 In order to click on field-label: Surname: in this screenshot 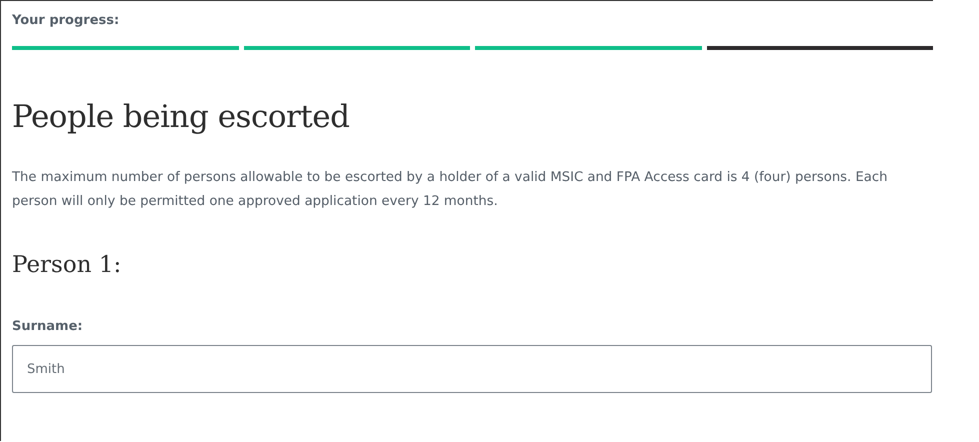, I will do `click(48, 327)`.